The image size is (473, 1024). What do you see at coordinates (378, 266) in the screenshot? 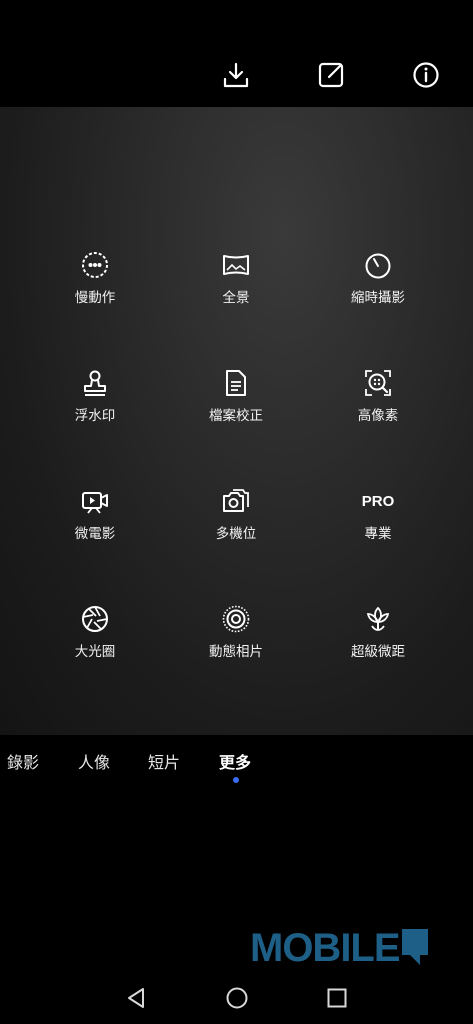
I see `timelapse-icon` at bounding box center [378, 266].